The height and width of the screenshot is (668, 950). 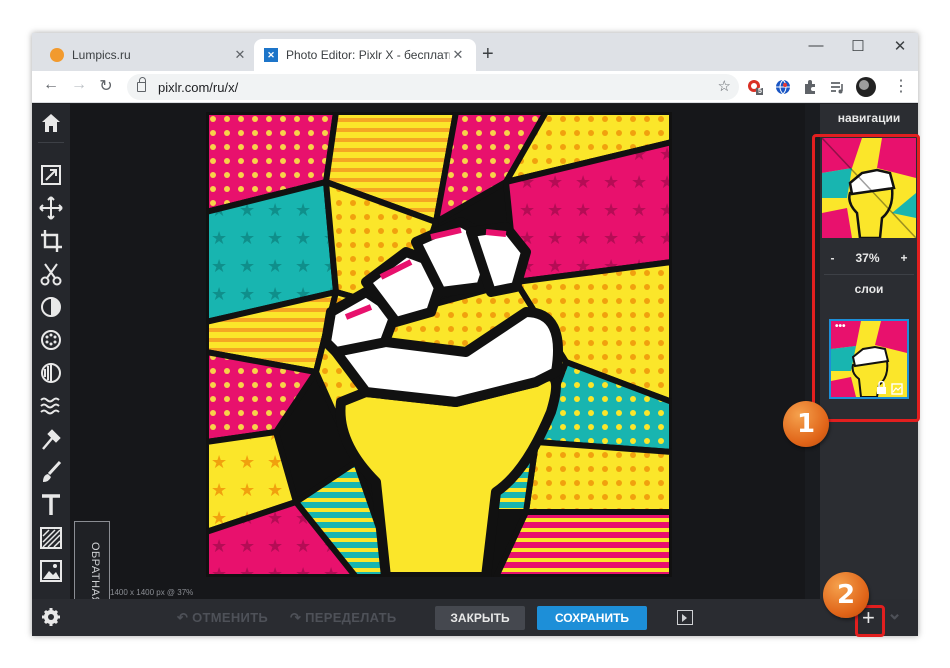 I want to click on close-window-button: ✕, so click(x=900, y=46).